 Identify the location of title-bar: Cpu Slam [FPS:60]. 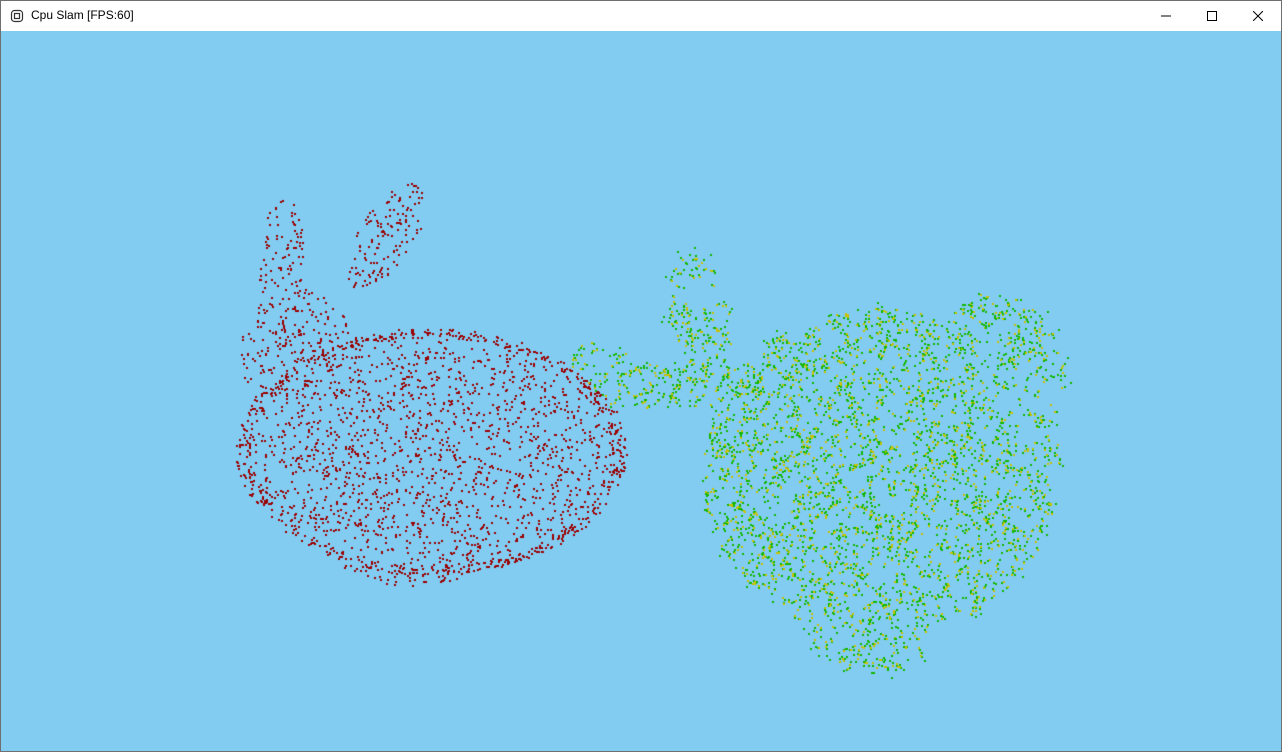
(641, 16).